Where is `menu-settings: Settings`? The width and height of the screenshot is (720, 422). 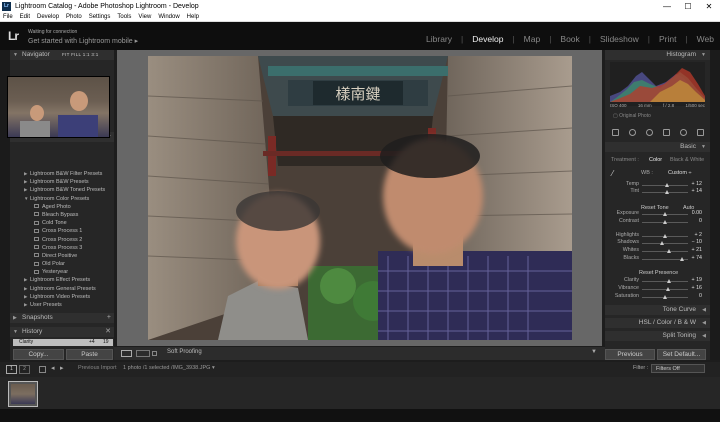 menu-settings: Settings is located at coordinates (100, 17).